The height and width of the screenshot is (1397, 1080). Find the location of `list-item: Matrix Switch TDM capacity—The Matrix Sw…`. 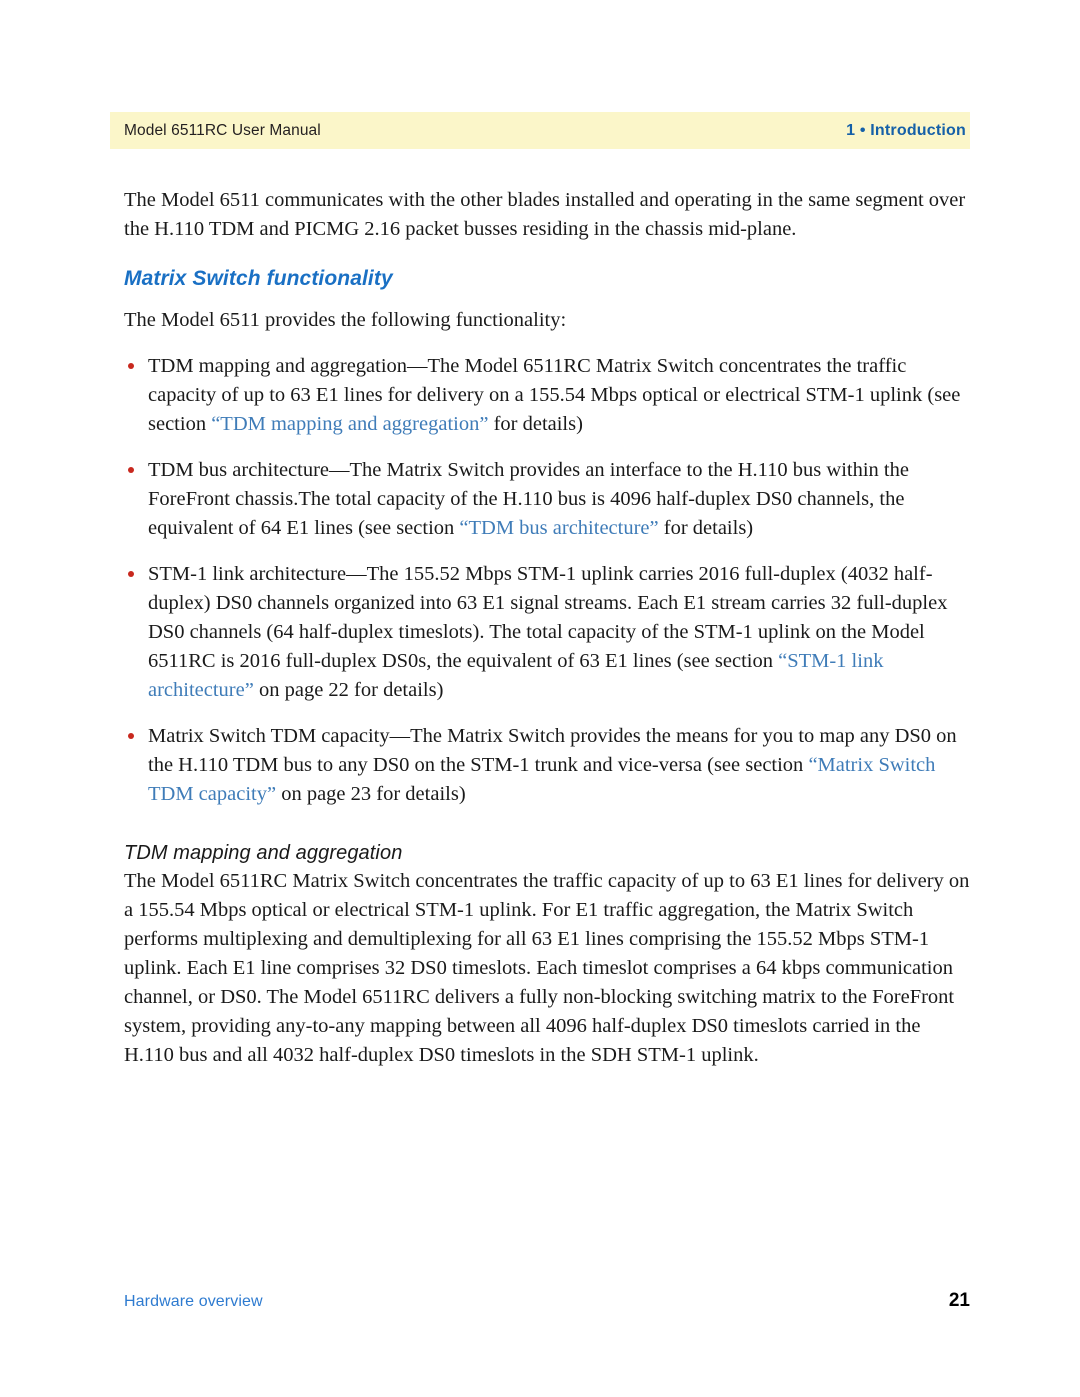

list-item: Matrix Switch TDM capacity—The Matrix Sw… is located at coordinates (547, 765).